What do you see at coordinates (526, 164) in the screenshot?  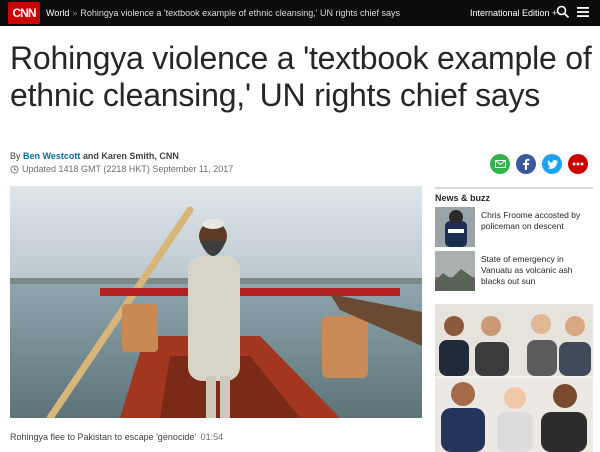 I see `facebook-icon` at bounding box center [526, 164].